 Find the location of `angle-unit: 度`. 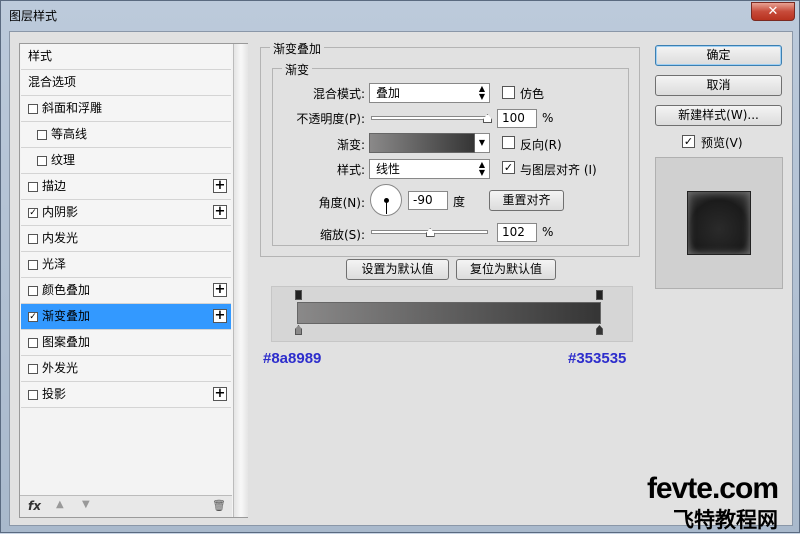

angle-unit: 度 is located at coordinates (459, 202).